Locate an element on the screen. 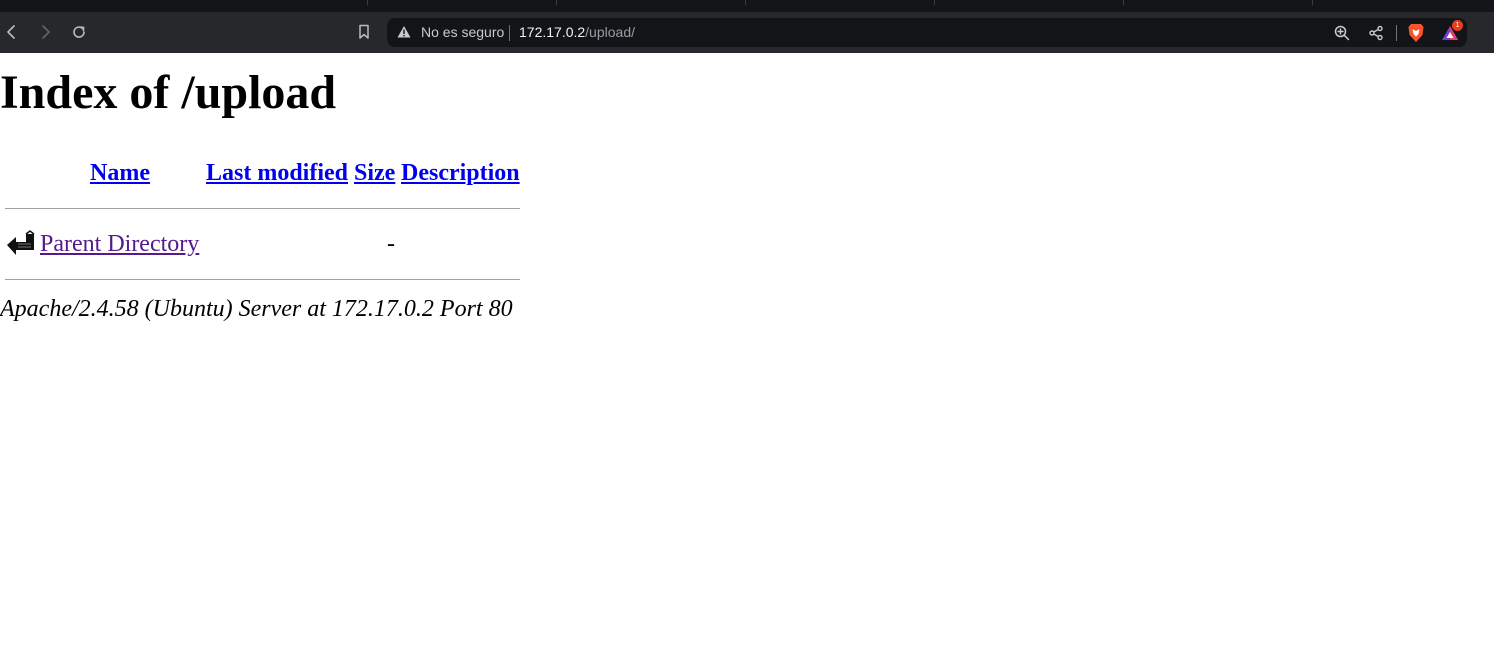  url-path: /upload/ is located at coordinates (610, 32).